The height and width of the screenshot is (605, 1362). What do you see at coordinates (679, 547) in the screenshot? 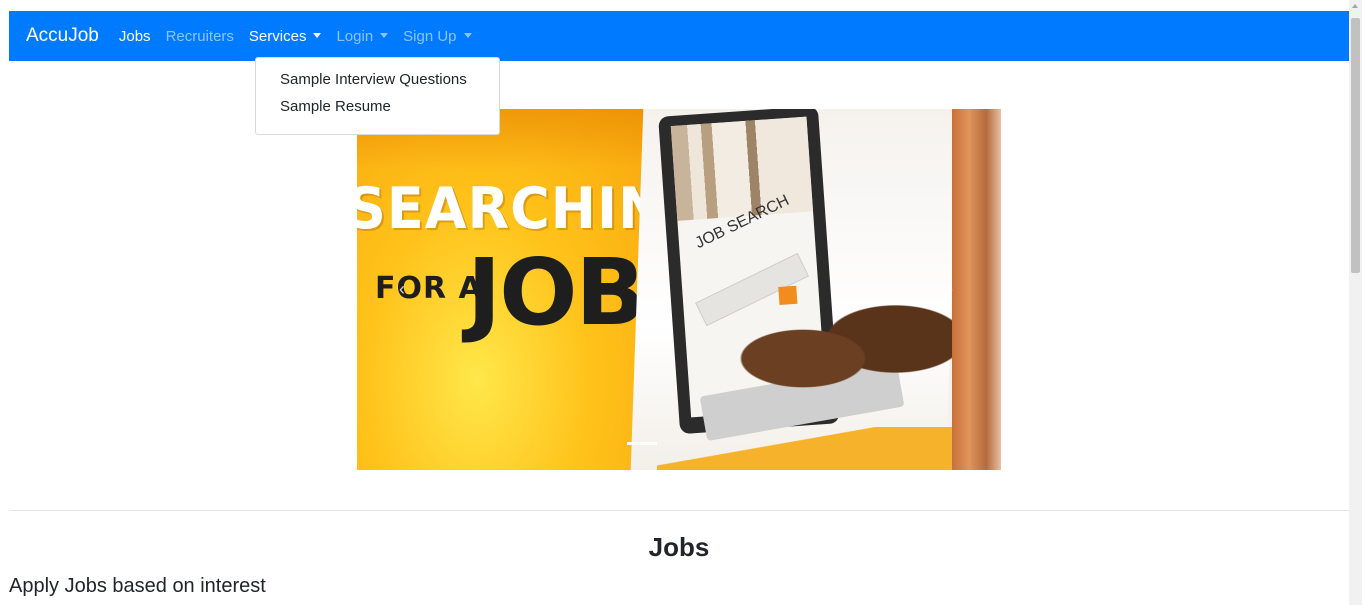
I see `jobs-heading: Jobs` at bounding box center [679, 547].